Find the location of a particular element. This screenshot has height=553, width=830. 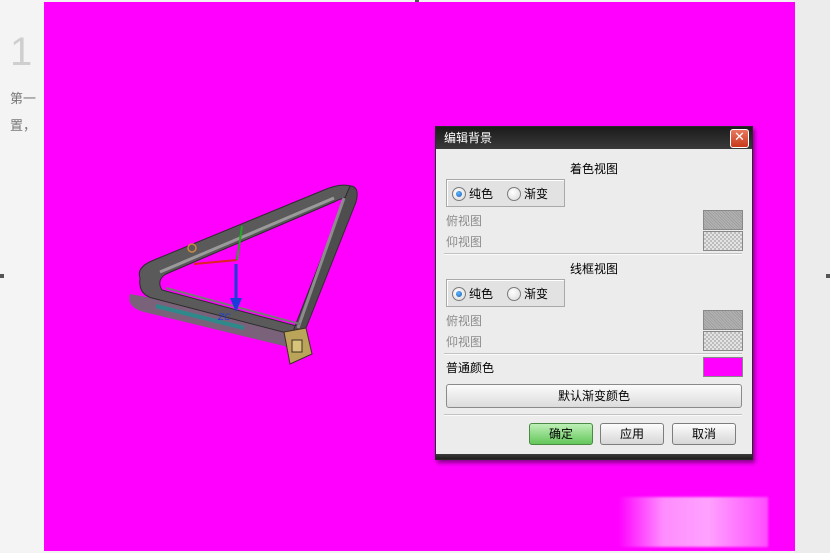

dialog-bottom-border is located at coordinates (594, 456).